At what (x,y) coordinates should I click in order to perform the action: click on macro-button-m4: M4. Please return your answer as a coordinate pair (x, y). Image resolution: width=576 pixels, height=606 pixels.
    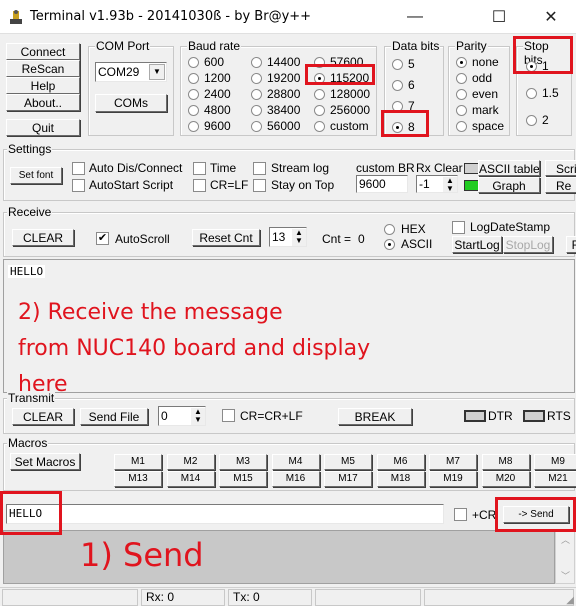
    Looking at the image, I should click on (295, 462).